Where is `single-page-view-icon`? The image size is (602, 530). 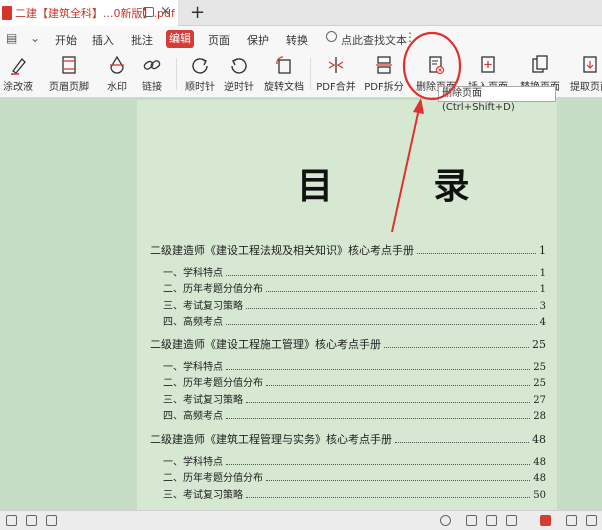 single-page-view-icon is located at coordinates (471, 520).